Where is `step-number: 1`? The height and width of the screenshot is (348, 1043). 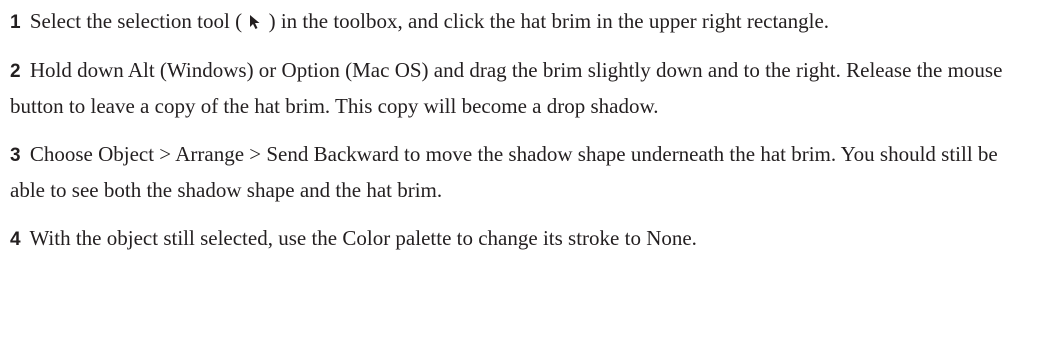
step-number: 1 is located at coordinates (15, 22).